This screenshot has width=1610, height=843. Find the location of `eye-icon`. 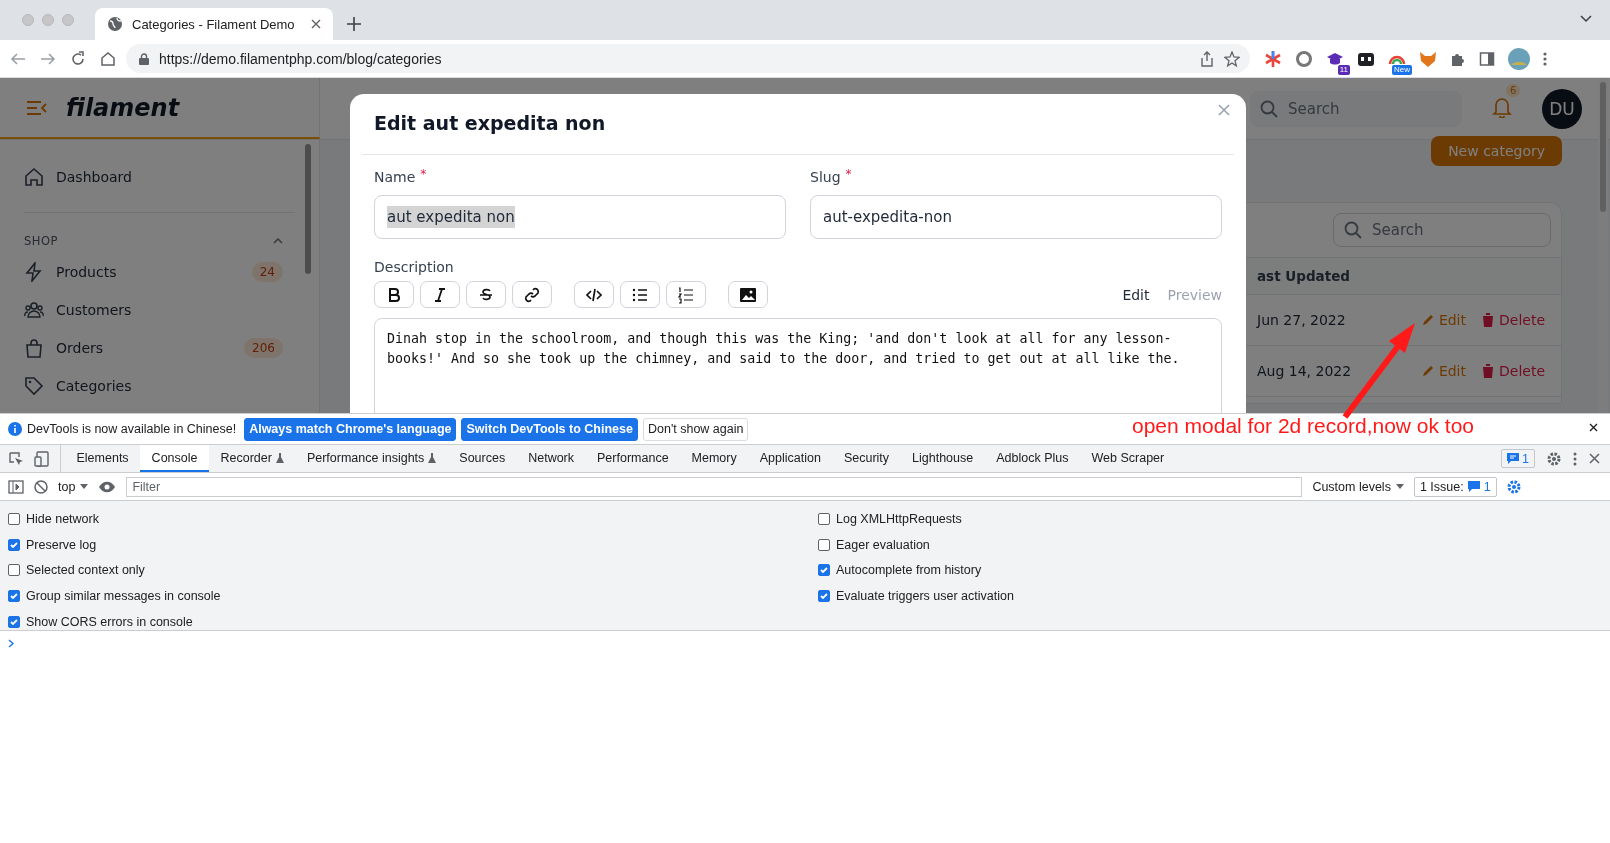

eye-icon is located at coordinates (107, 486).